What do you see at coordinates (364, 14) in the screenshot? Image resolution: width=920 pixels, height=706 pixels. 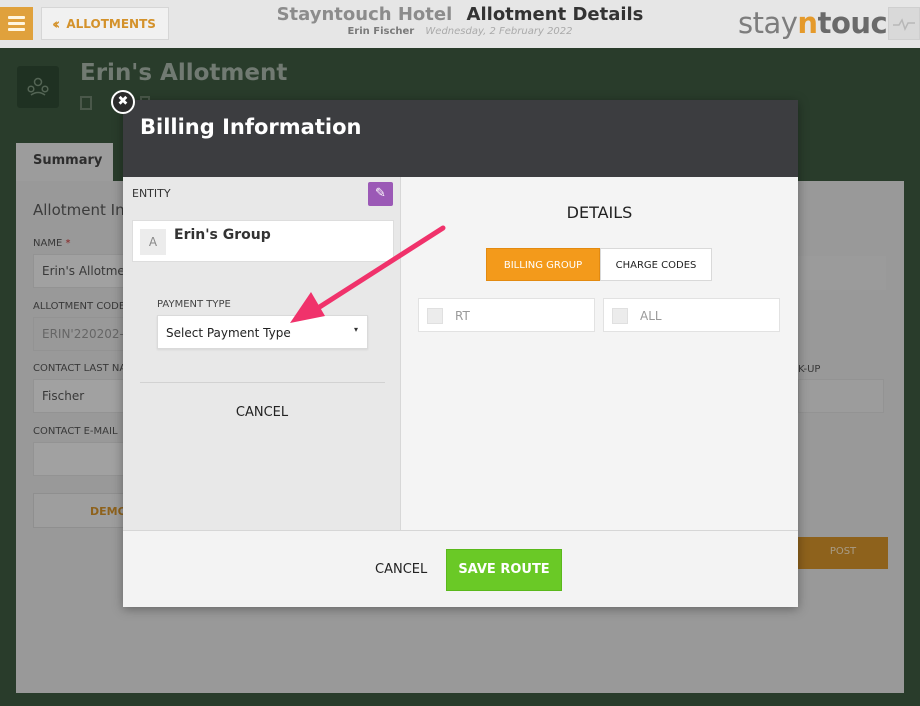 I see `hotel-name: Stayntouch Hotel` at bounding box center [364, 14].